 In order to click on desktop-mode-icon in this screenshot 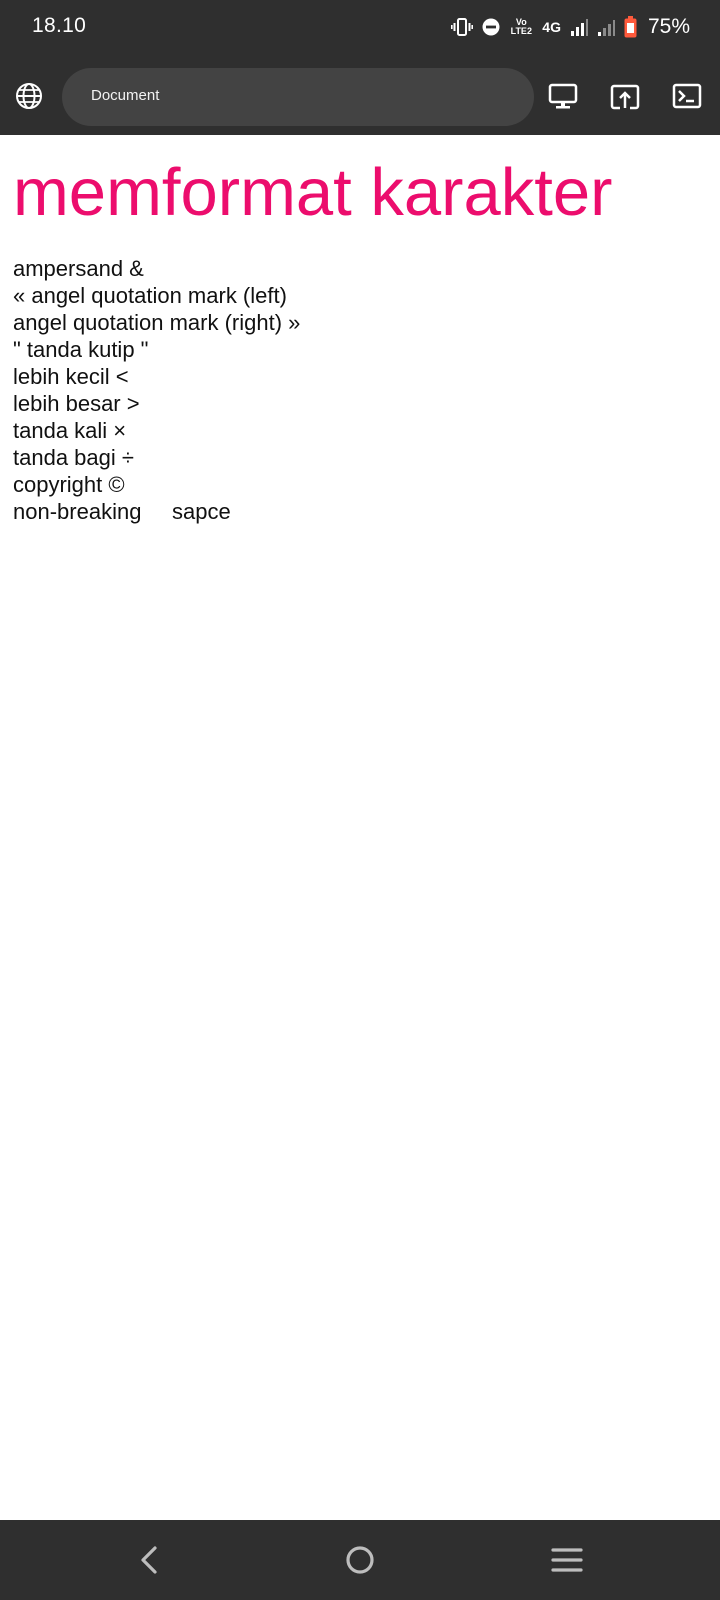, I will do `click(563, 96)`.